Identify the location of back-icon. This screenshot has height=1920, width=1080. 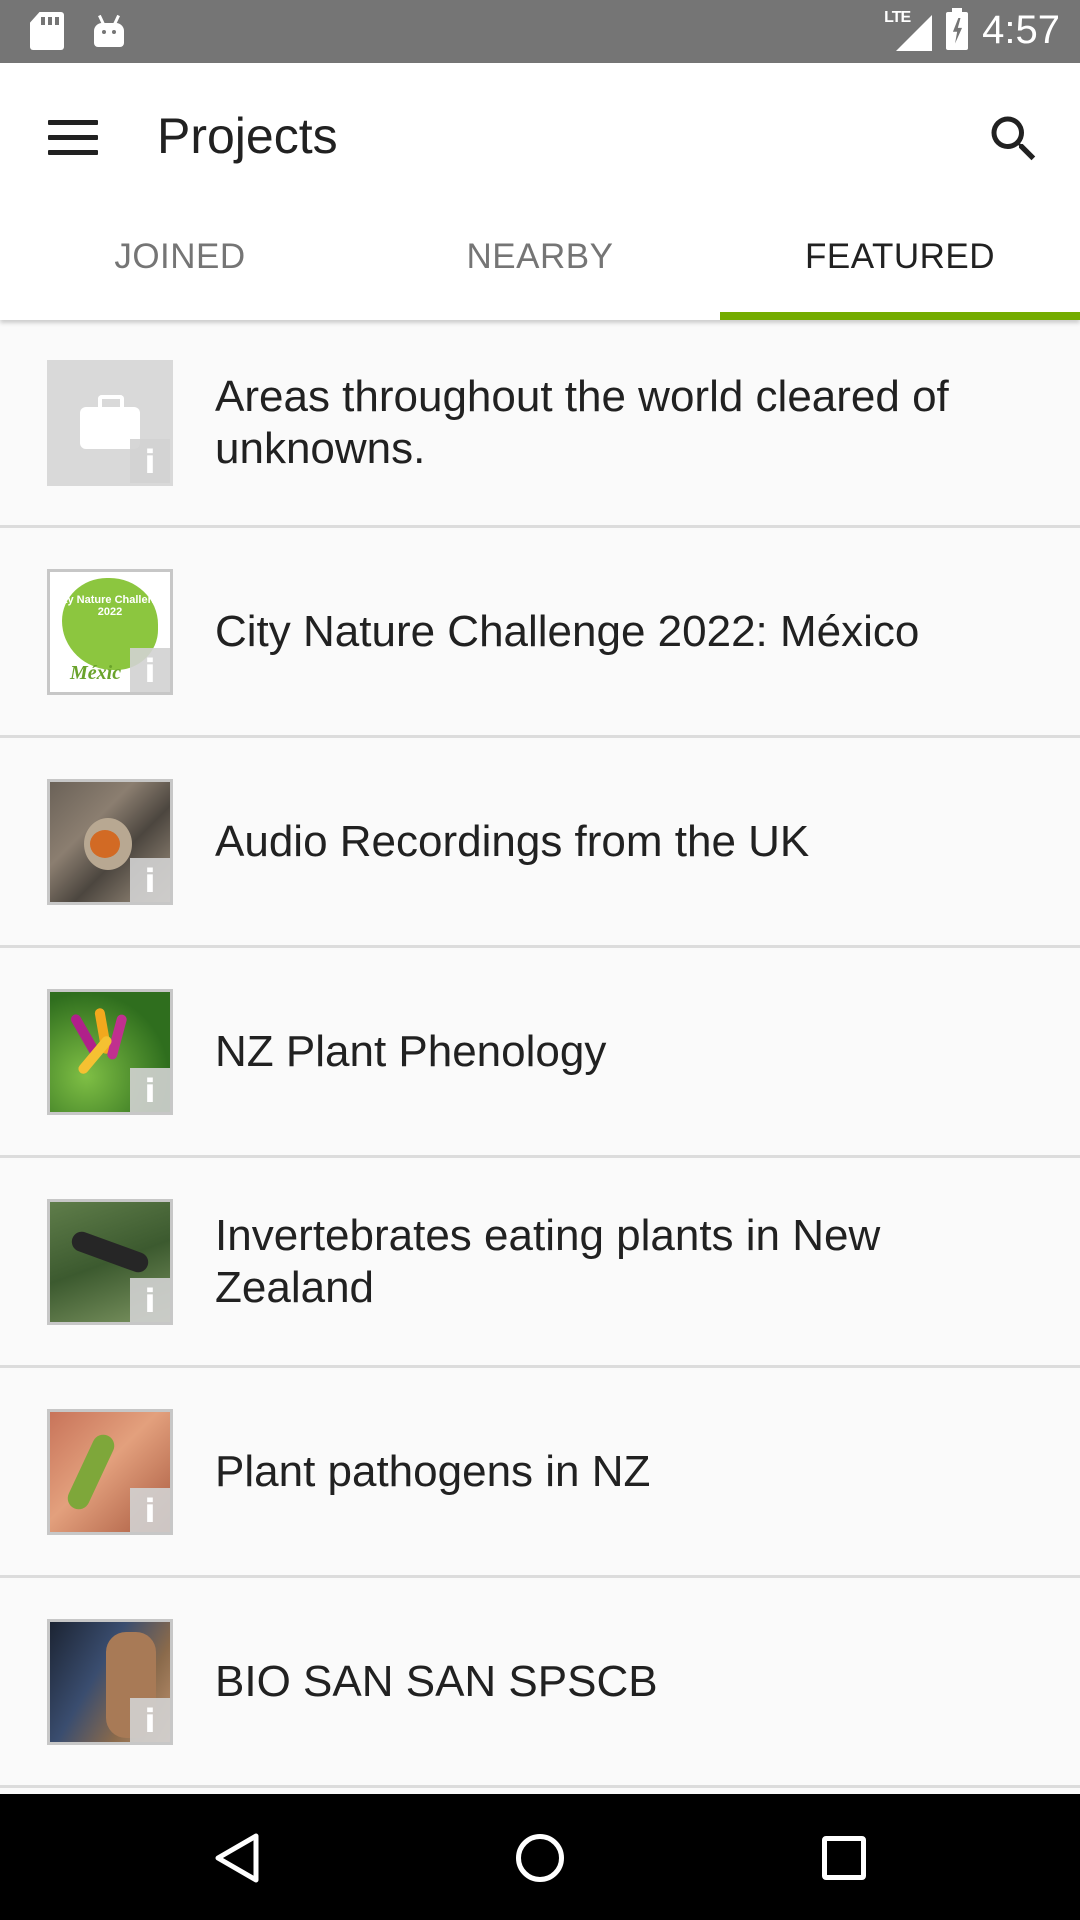
(236, 1858).